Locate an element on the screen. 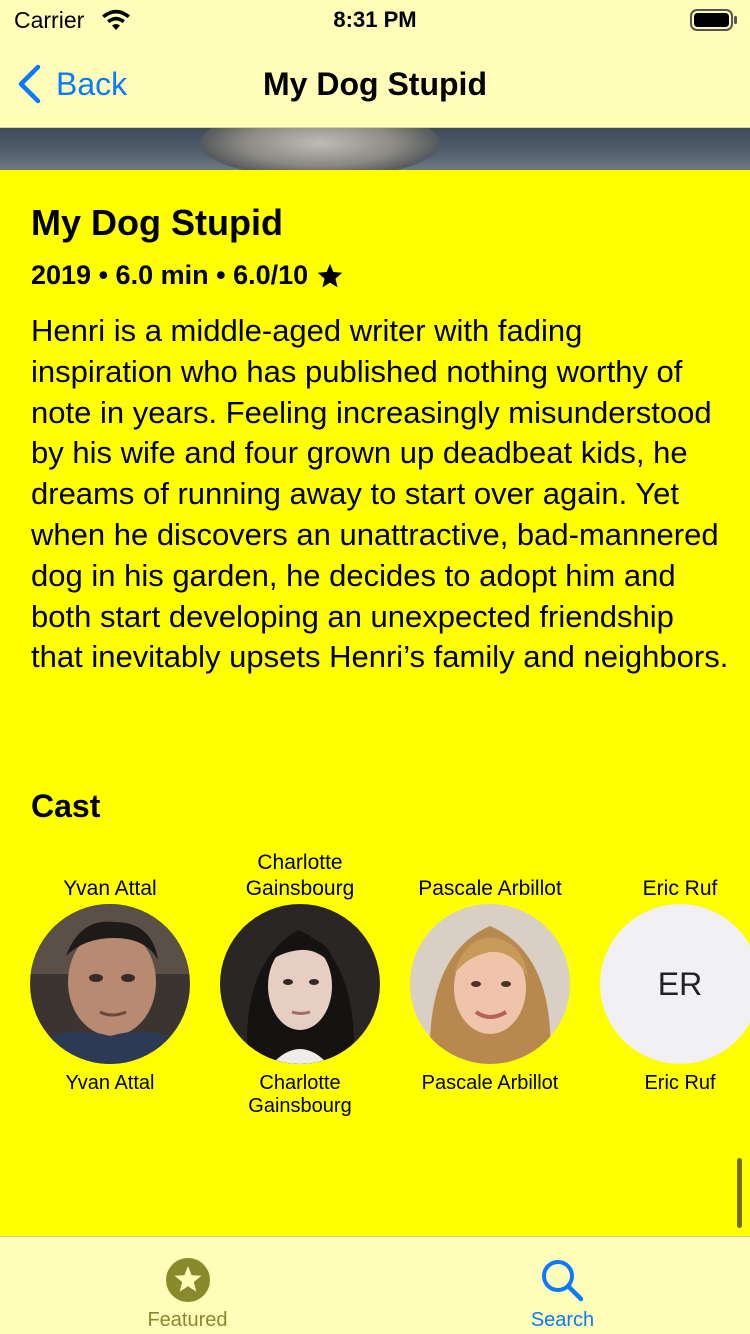 The width and height of the screenshot is (750, 1334). star-icon is located at coordinates (330, 275).